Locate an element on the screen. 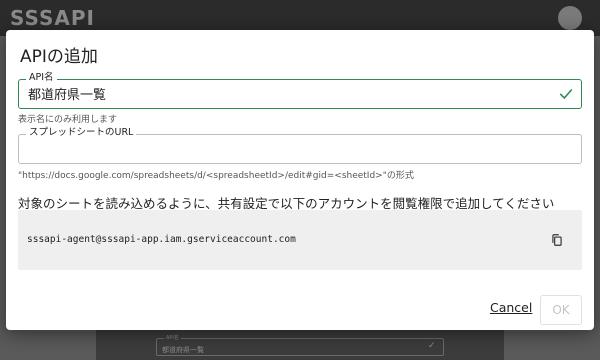 The image size is (600, 360). spreadsheet-url-input is located at coordinates (288, 148).